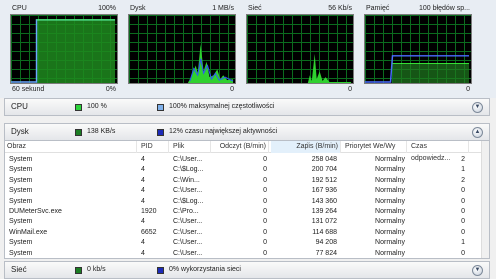  What do you see at coordinates (19, 269) in the screenshot?
I see `section-network-title: Sieć` at bounding box center [19, 269].